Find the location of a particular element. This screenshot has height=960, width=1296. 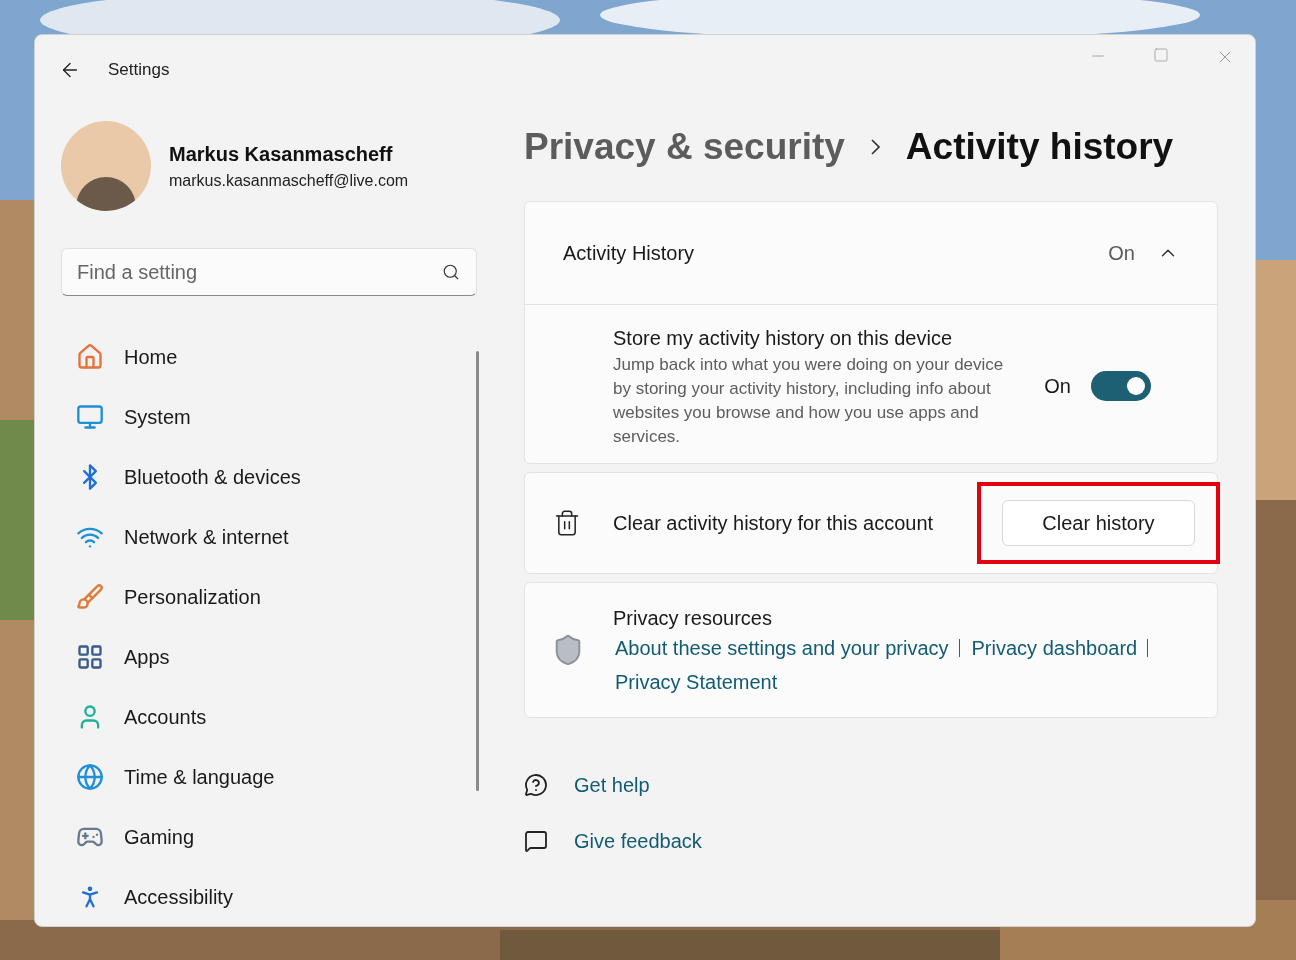

nav-item: Personalization is located at coordinates (261, 597).